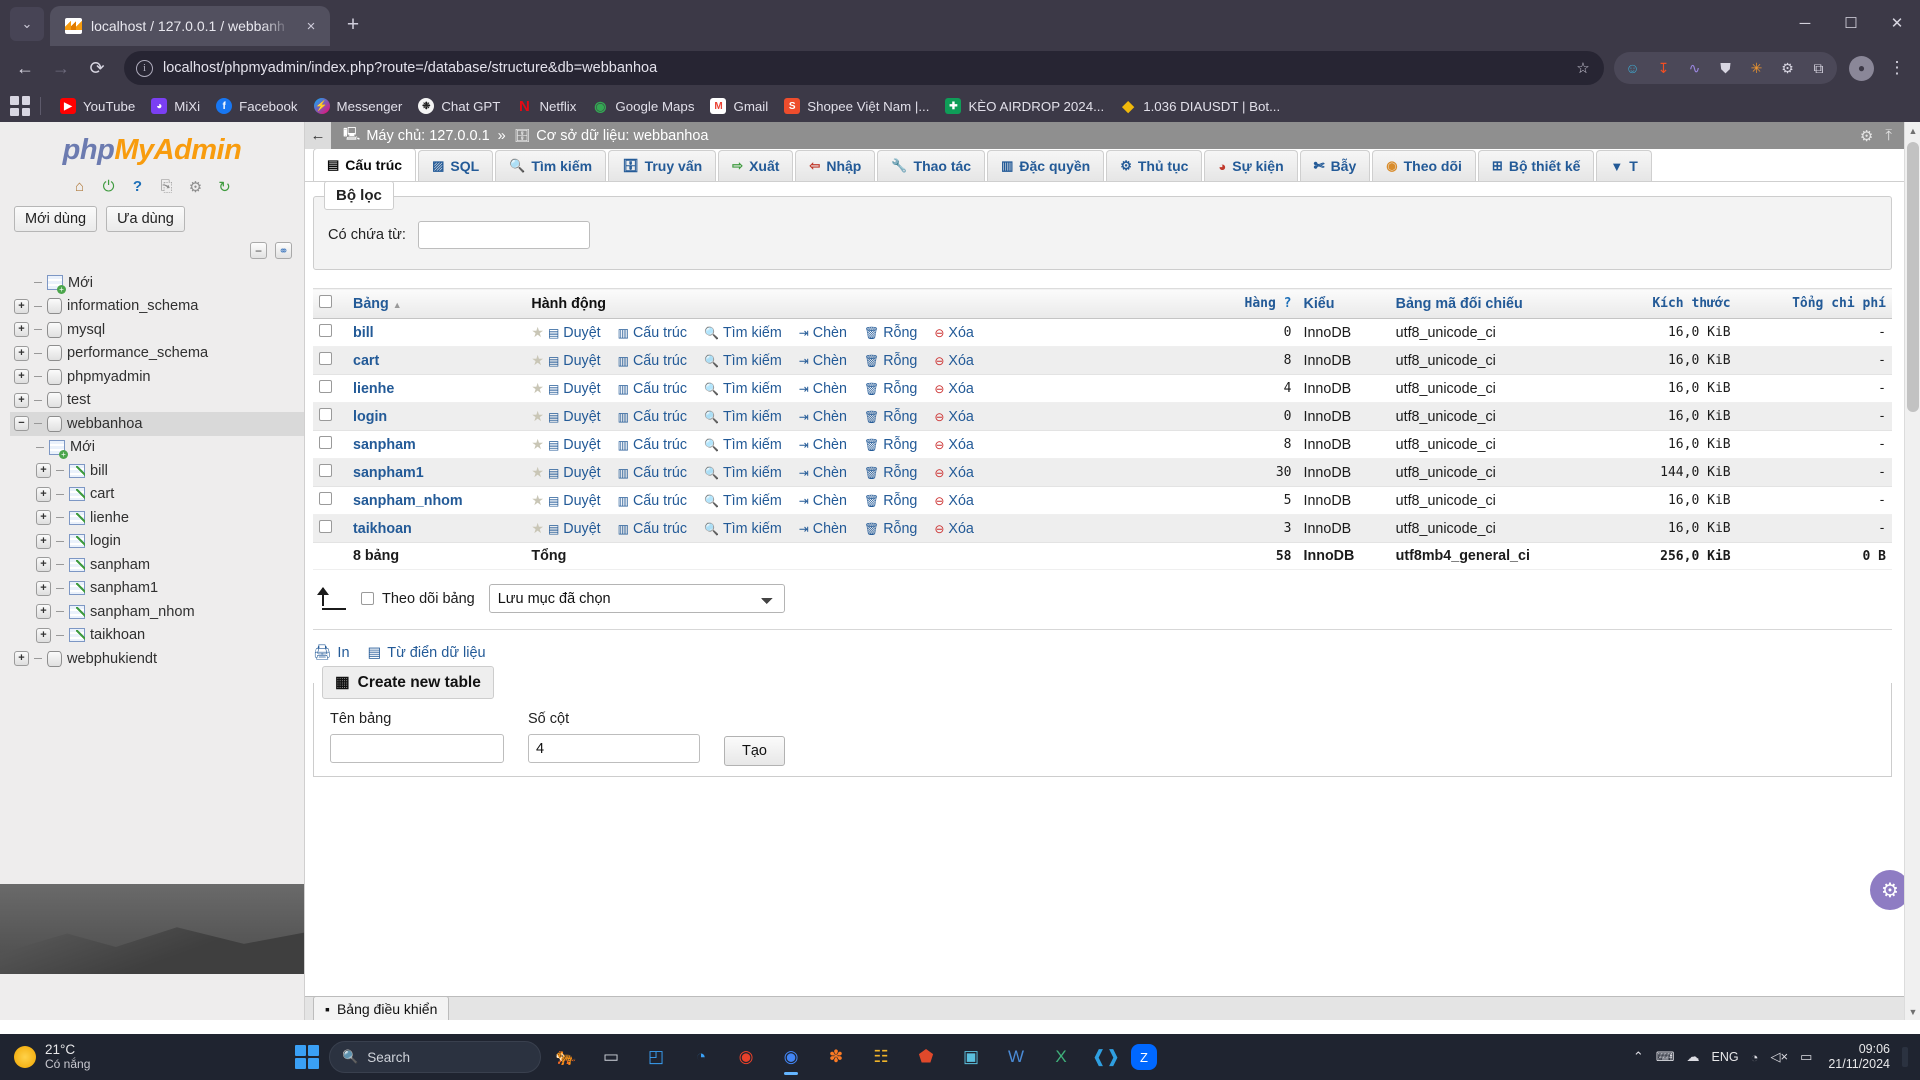  I want to click on close-icon: ×, so click(311, 26).